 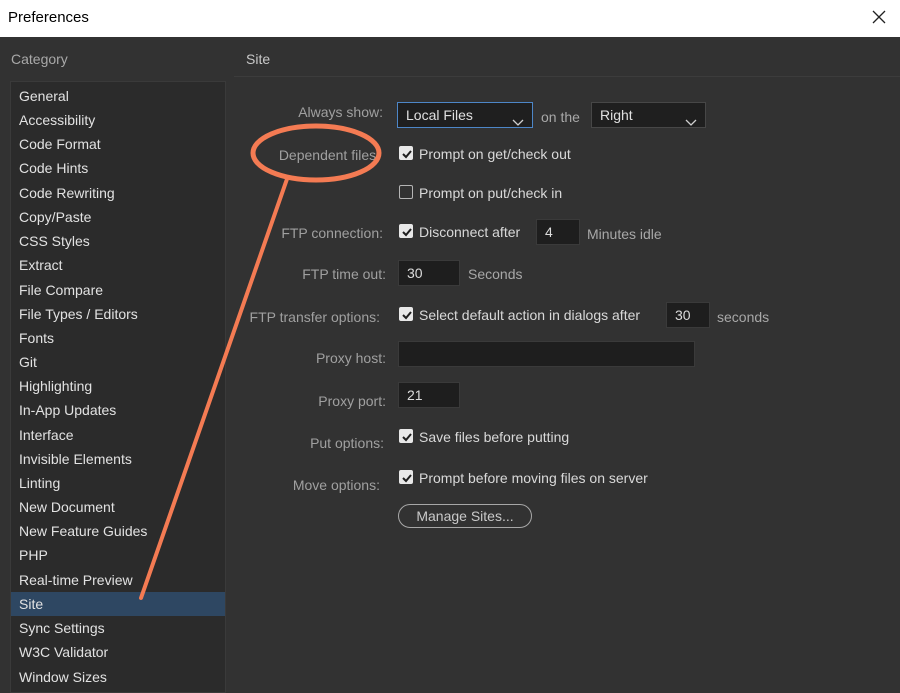 I want to click on ftp-connection-label: FTP connection:, so click(x=332, y=233).